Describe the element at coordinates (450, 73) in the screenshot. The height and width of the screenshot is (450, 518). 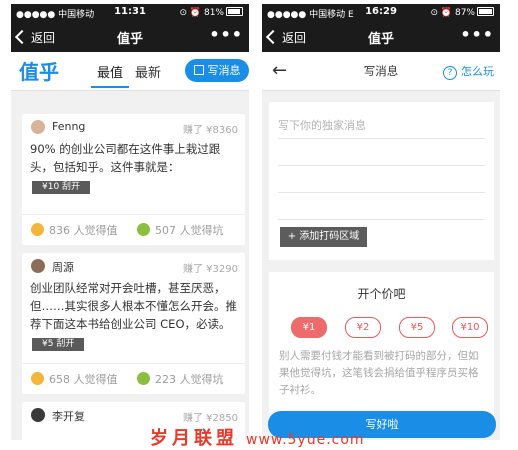
I see `question-icon: ?` at that location.